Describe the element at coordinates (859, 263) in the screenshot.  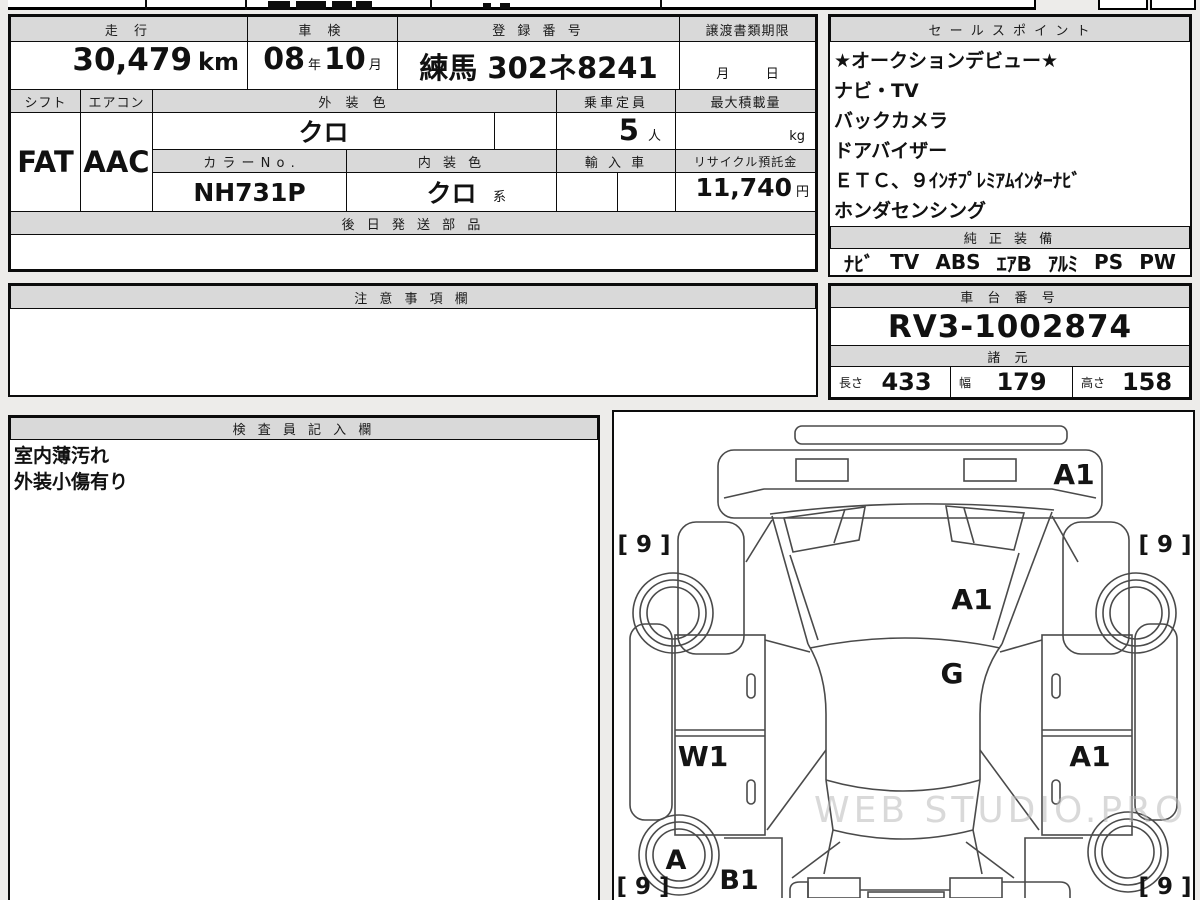
I see `list-item: ﾅﾋﾞ` at that location.